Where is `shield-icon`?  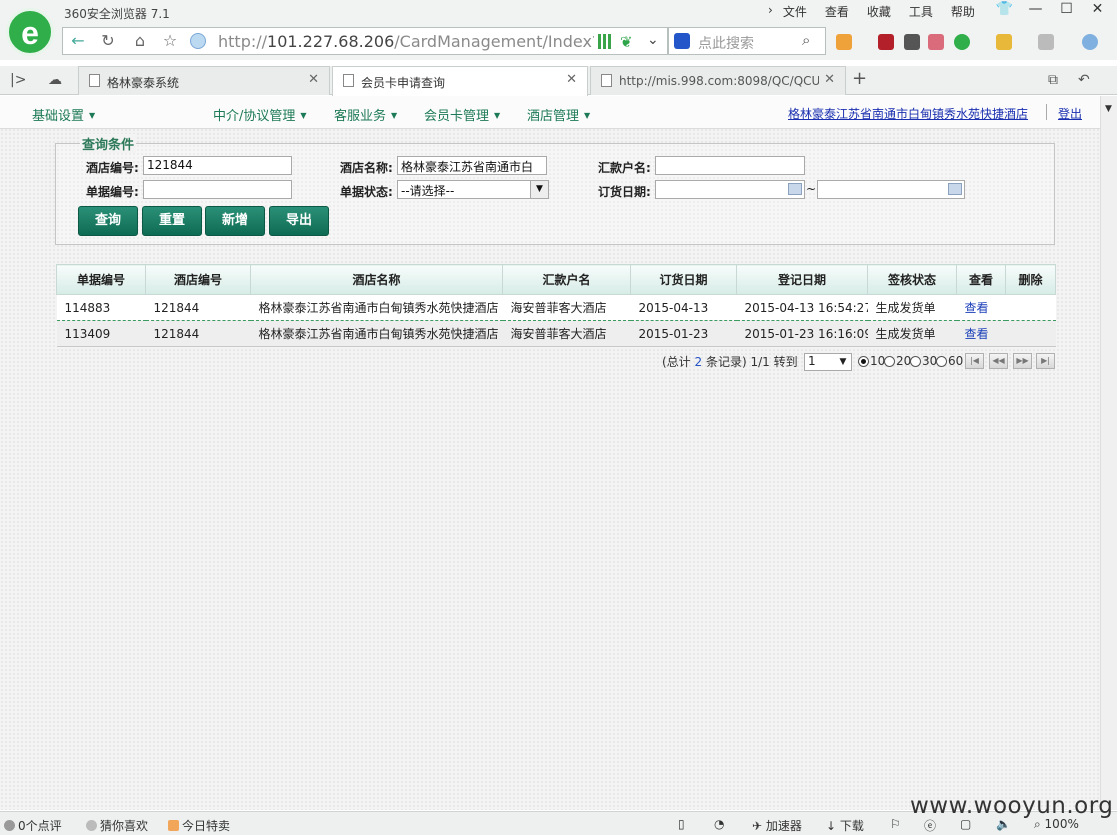
shield-icon is located at coordinates (962, 42).